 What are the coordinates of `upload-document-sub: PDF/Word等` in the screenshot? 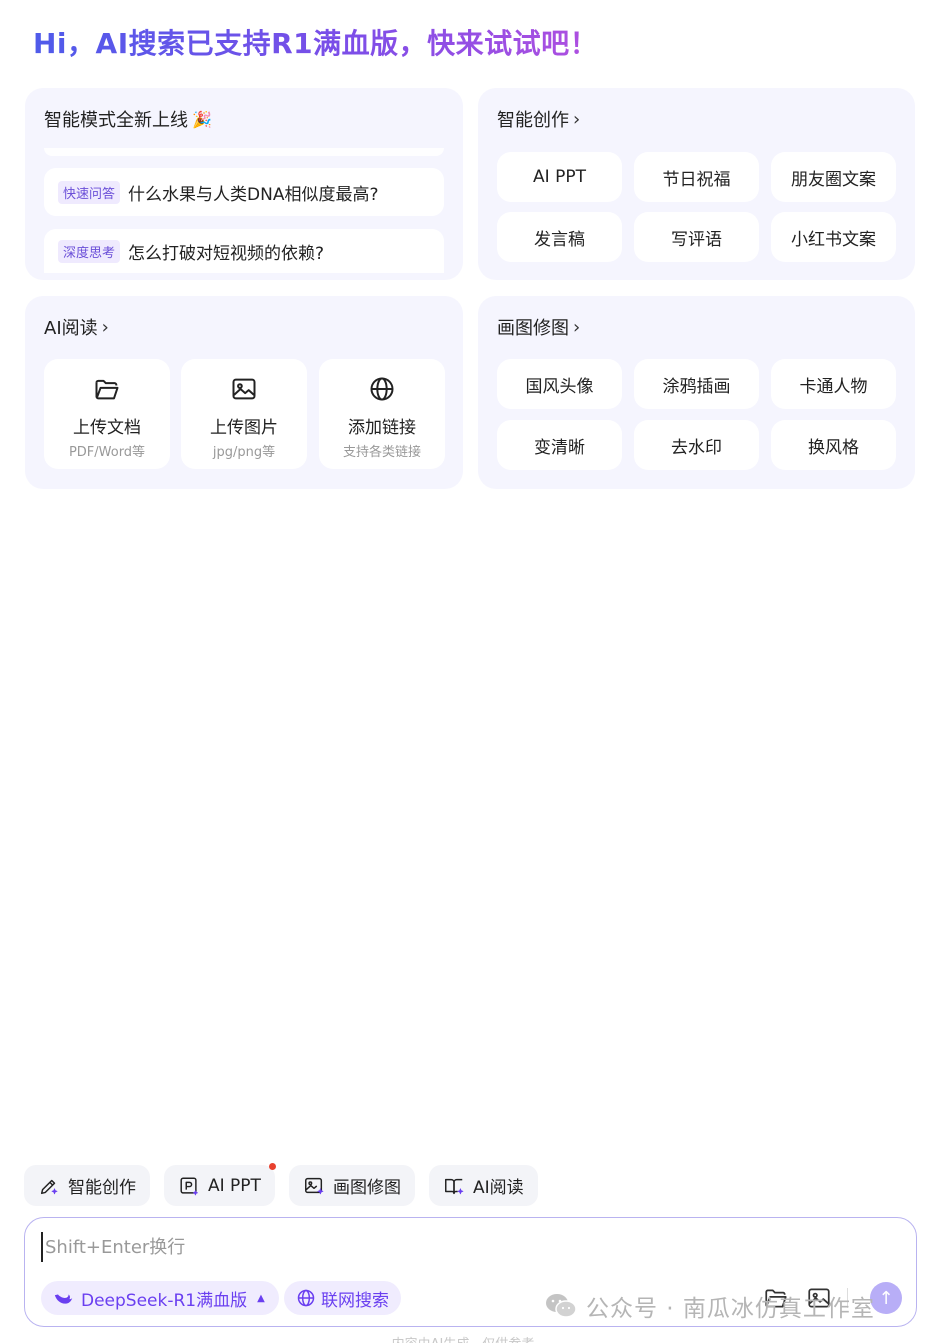 It's located at (107, 452).